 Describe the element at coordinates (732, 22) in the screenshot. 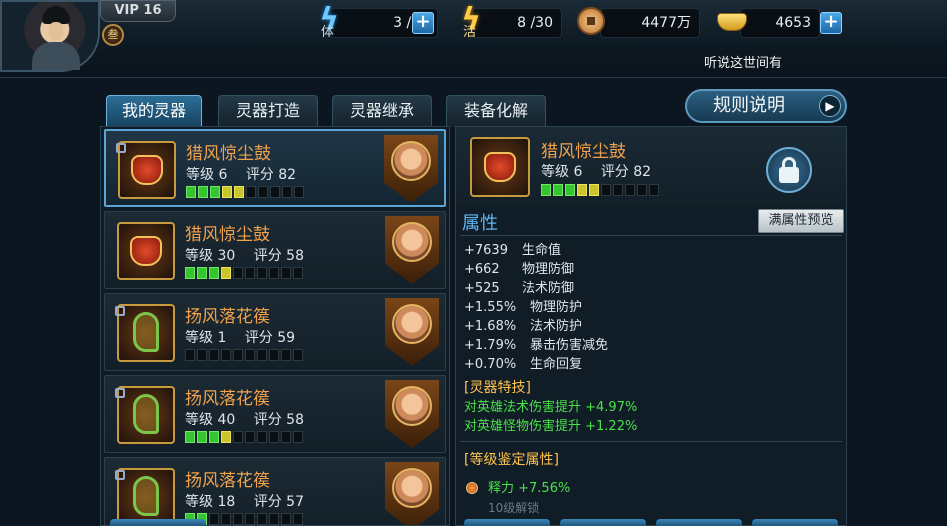

I see `gold-ingot-icon` at that location.